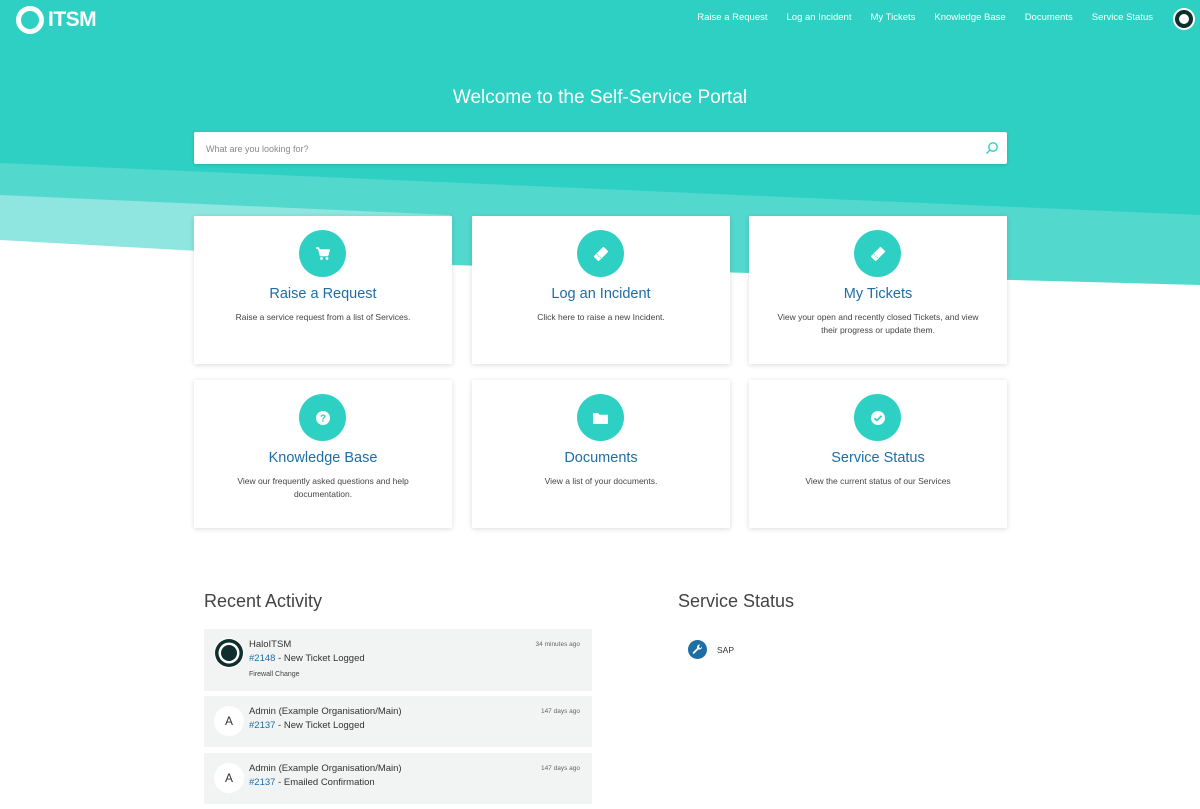 The image size is (1200, 809). Describe the element at coordinates (1122, 17) in the screenshot. I see `nav-service-status: Service Status` at that location.